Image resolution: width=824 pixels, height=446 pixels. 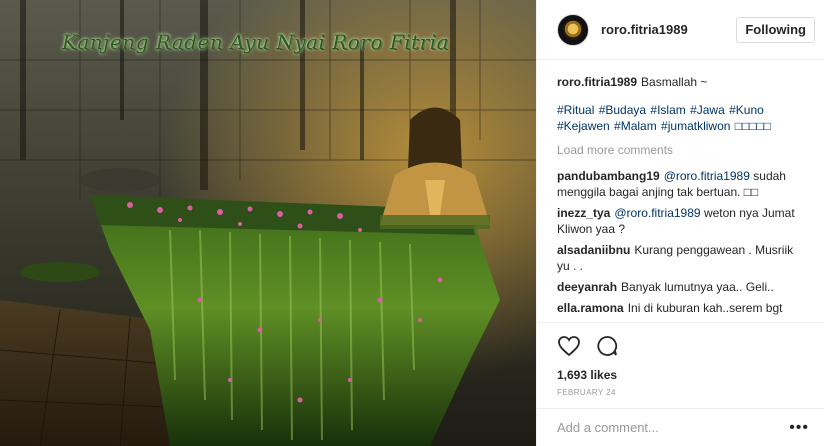 What do you see at coordinates (674, 82) in the screenshot?
I see `caption-text: Basmallah ~` at bounding box center [674, 82].